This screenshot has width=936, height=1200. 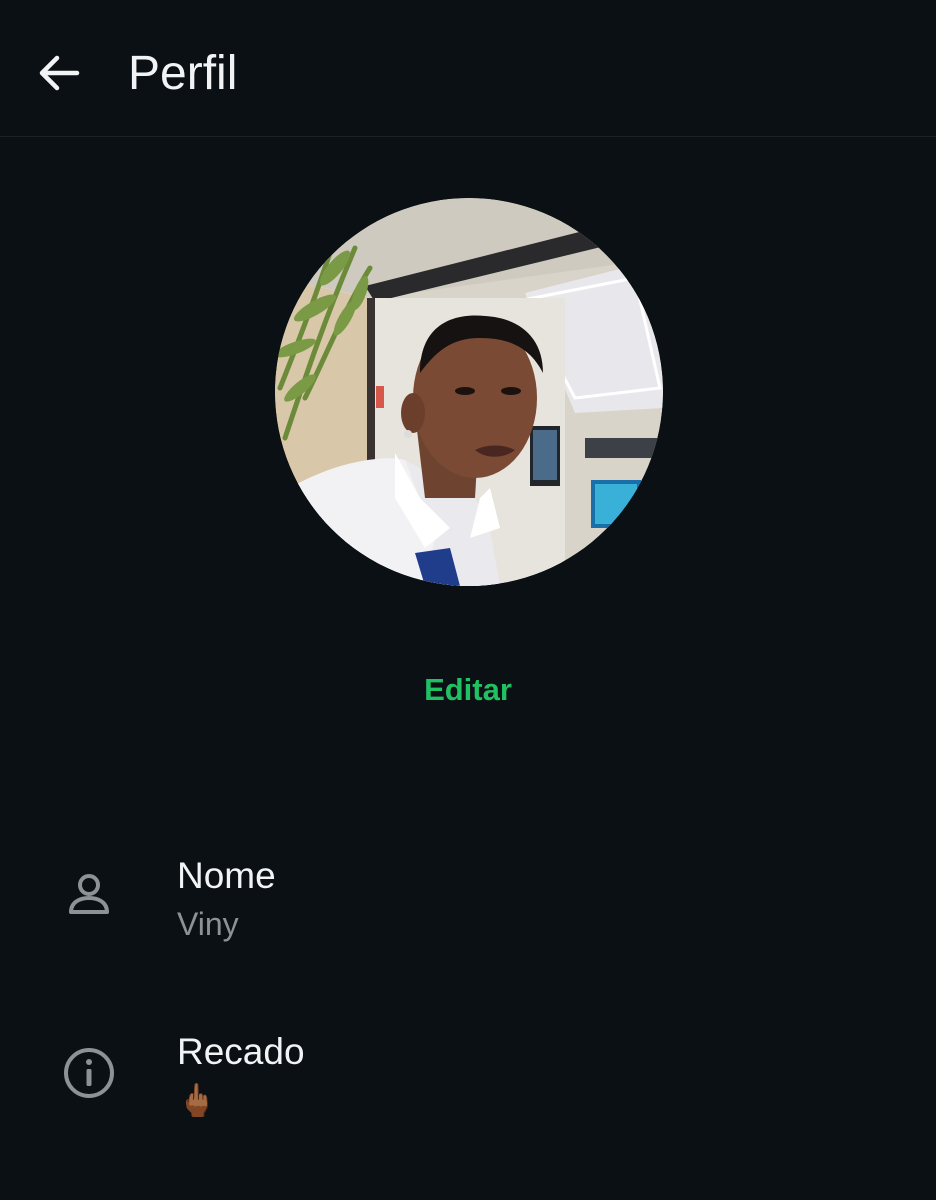 I want to click on arrow-left-icon, so click(x=59, y=73).